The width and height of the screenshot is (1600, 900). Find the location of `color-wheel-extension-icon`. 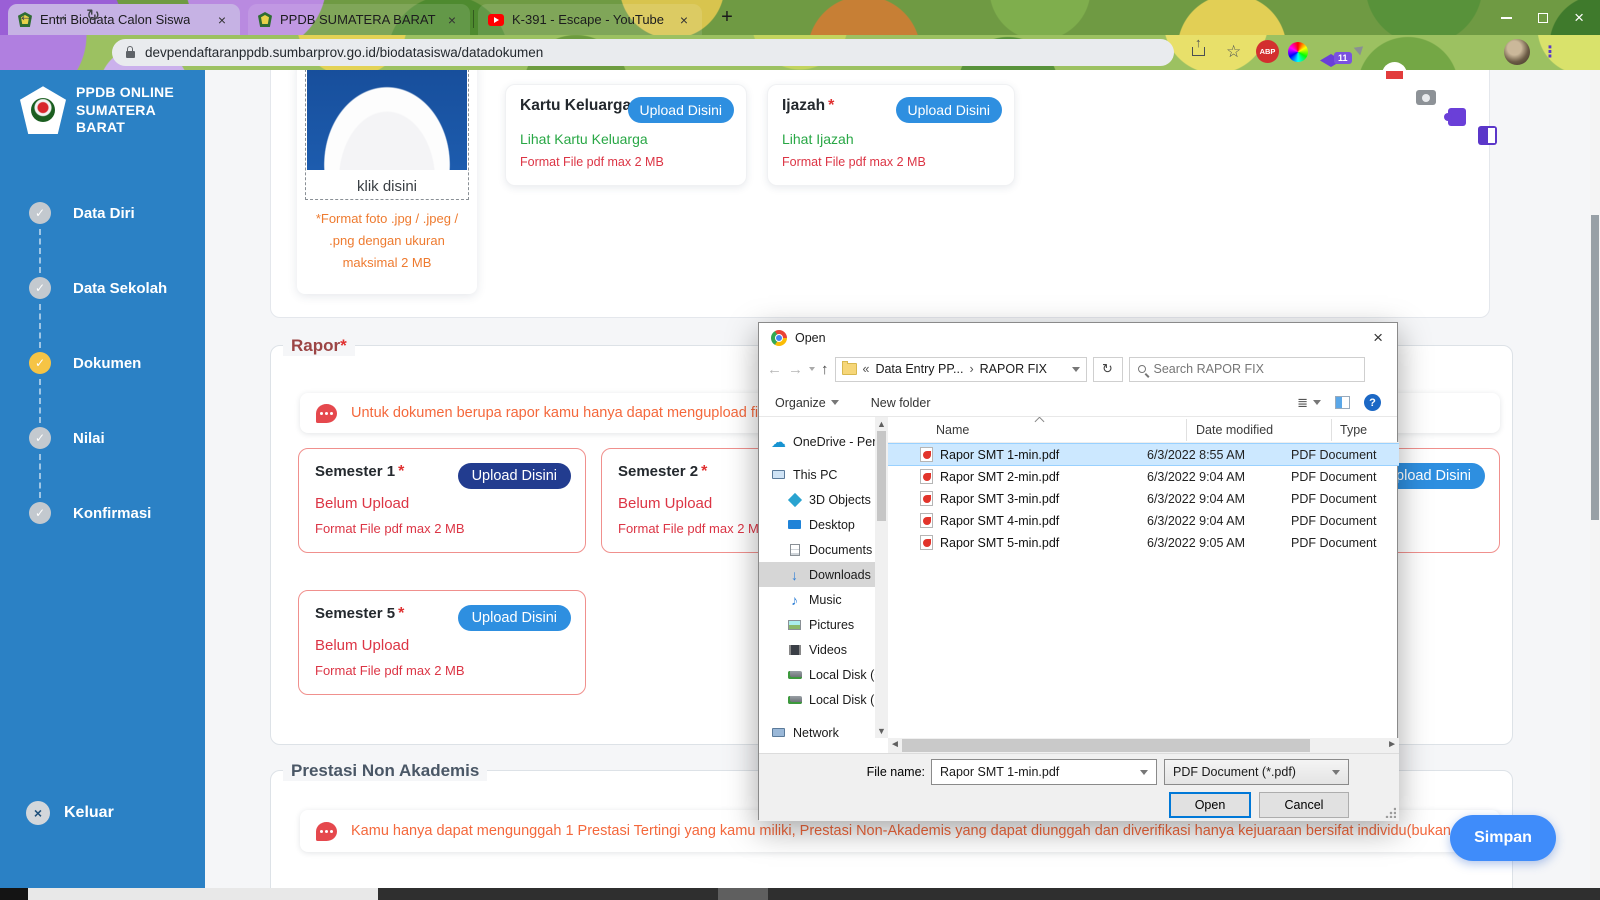

color-wheel-extension-icon is located at coordinates (1298, 52).